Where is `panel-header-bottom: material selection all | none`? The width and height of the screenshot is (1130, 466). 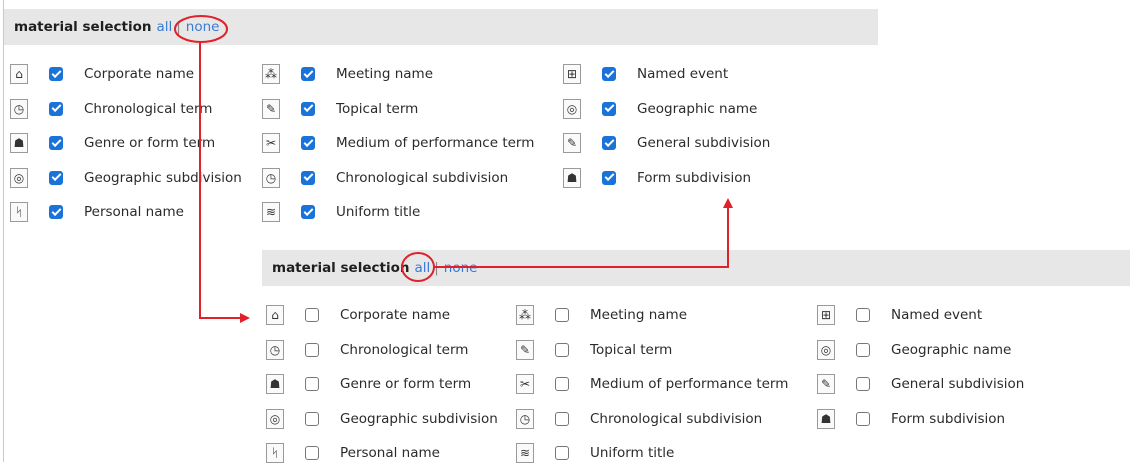
panel-header-bottom: material selection all | none is located at coordinates (696, 268).